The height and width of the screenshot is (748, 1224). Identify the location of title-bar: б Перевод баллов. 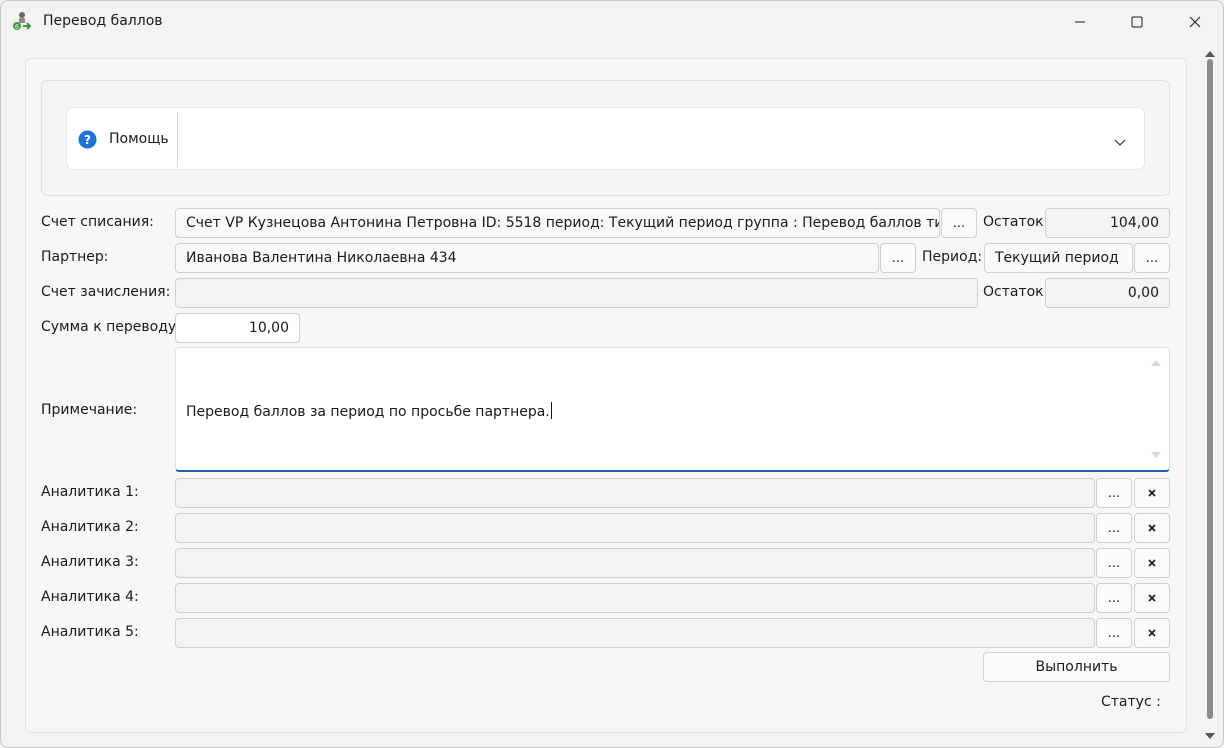
(612, 23).